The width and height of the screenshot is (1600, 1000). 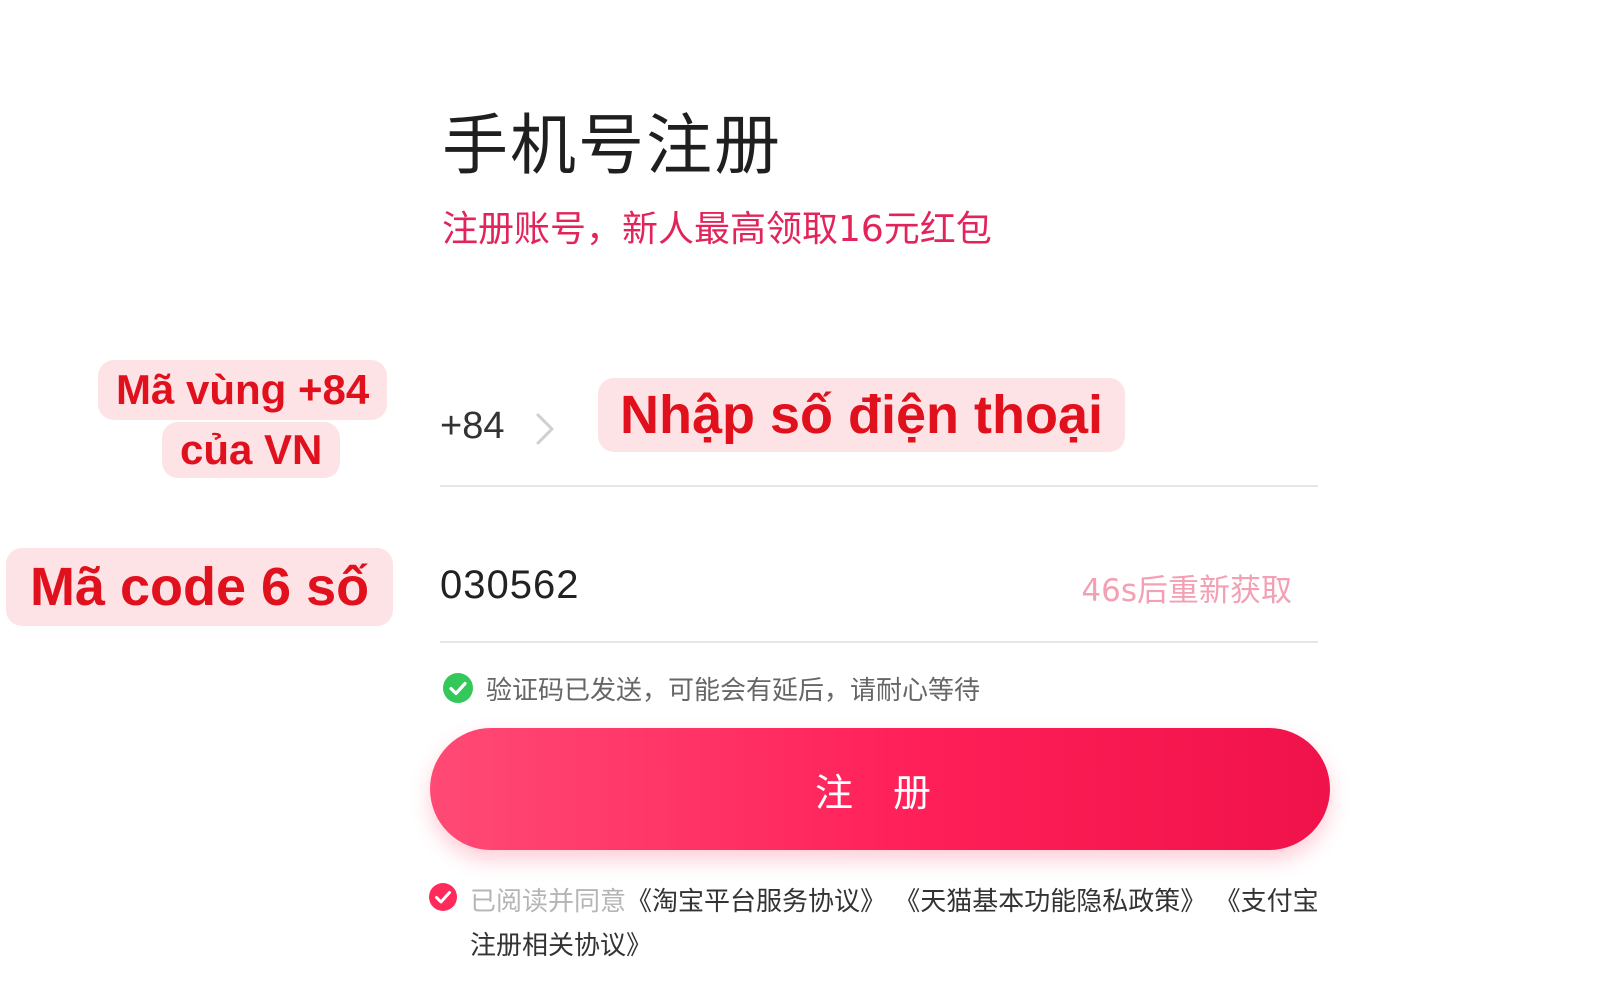 What do you see at coordinates (251, 450) in the screenshot?
I see `area-code-annotation-line2: của VN` at bounding box center [251, 450].